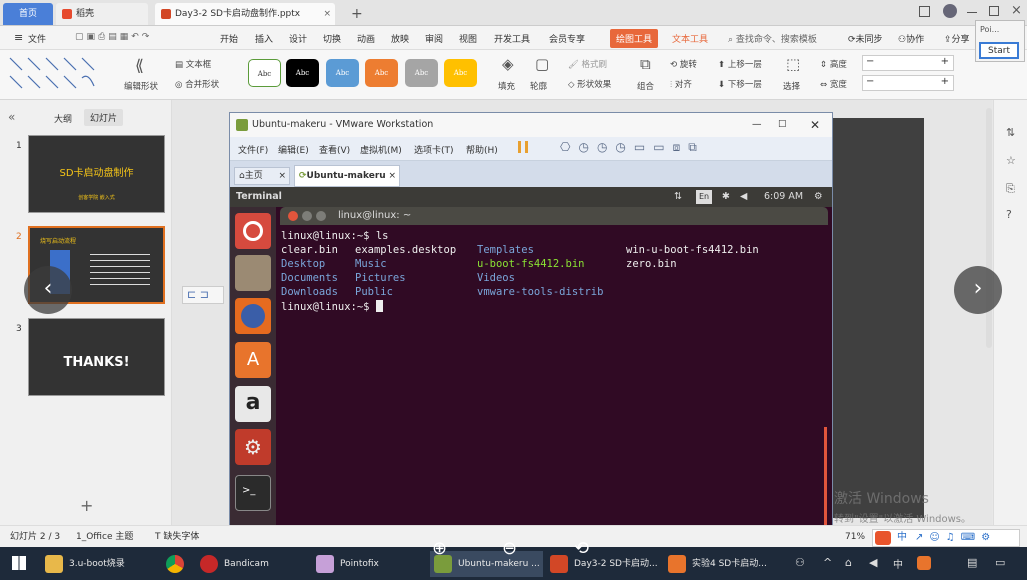 This screenshot has height=580, width=1027. What do you see at coordinates (800, 562) in the screenshot?
I see `people-icon: ⚇` at bounding box center [800, 562].